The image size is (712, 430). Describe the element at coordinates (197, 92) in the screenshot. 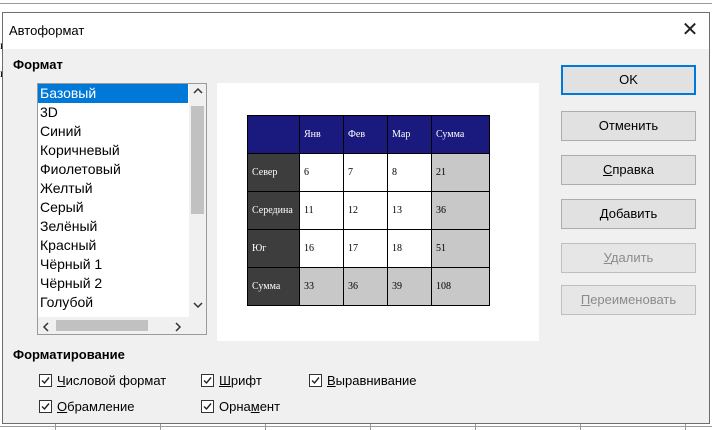

I see `scroll-up-icon` at that location.